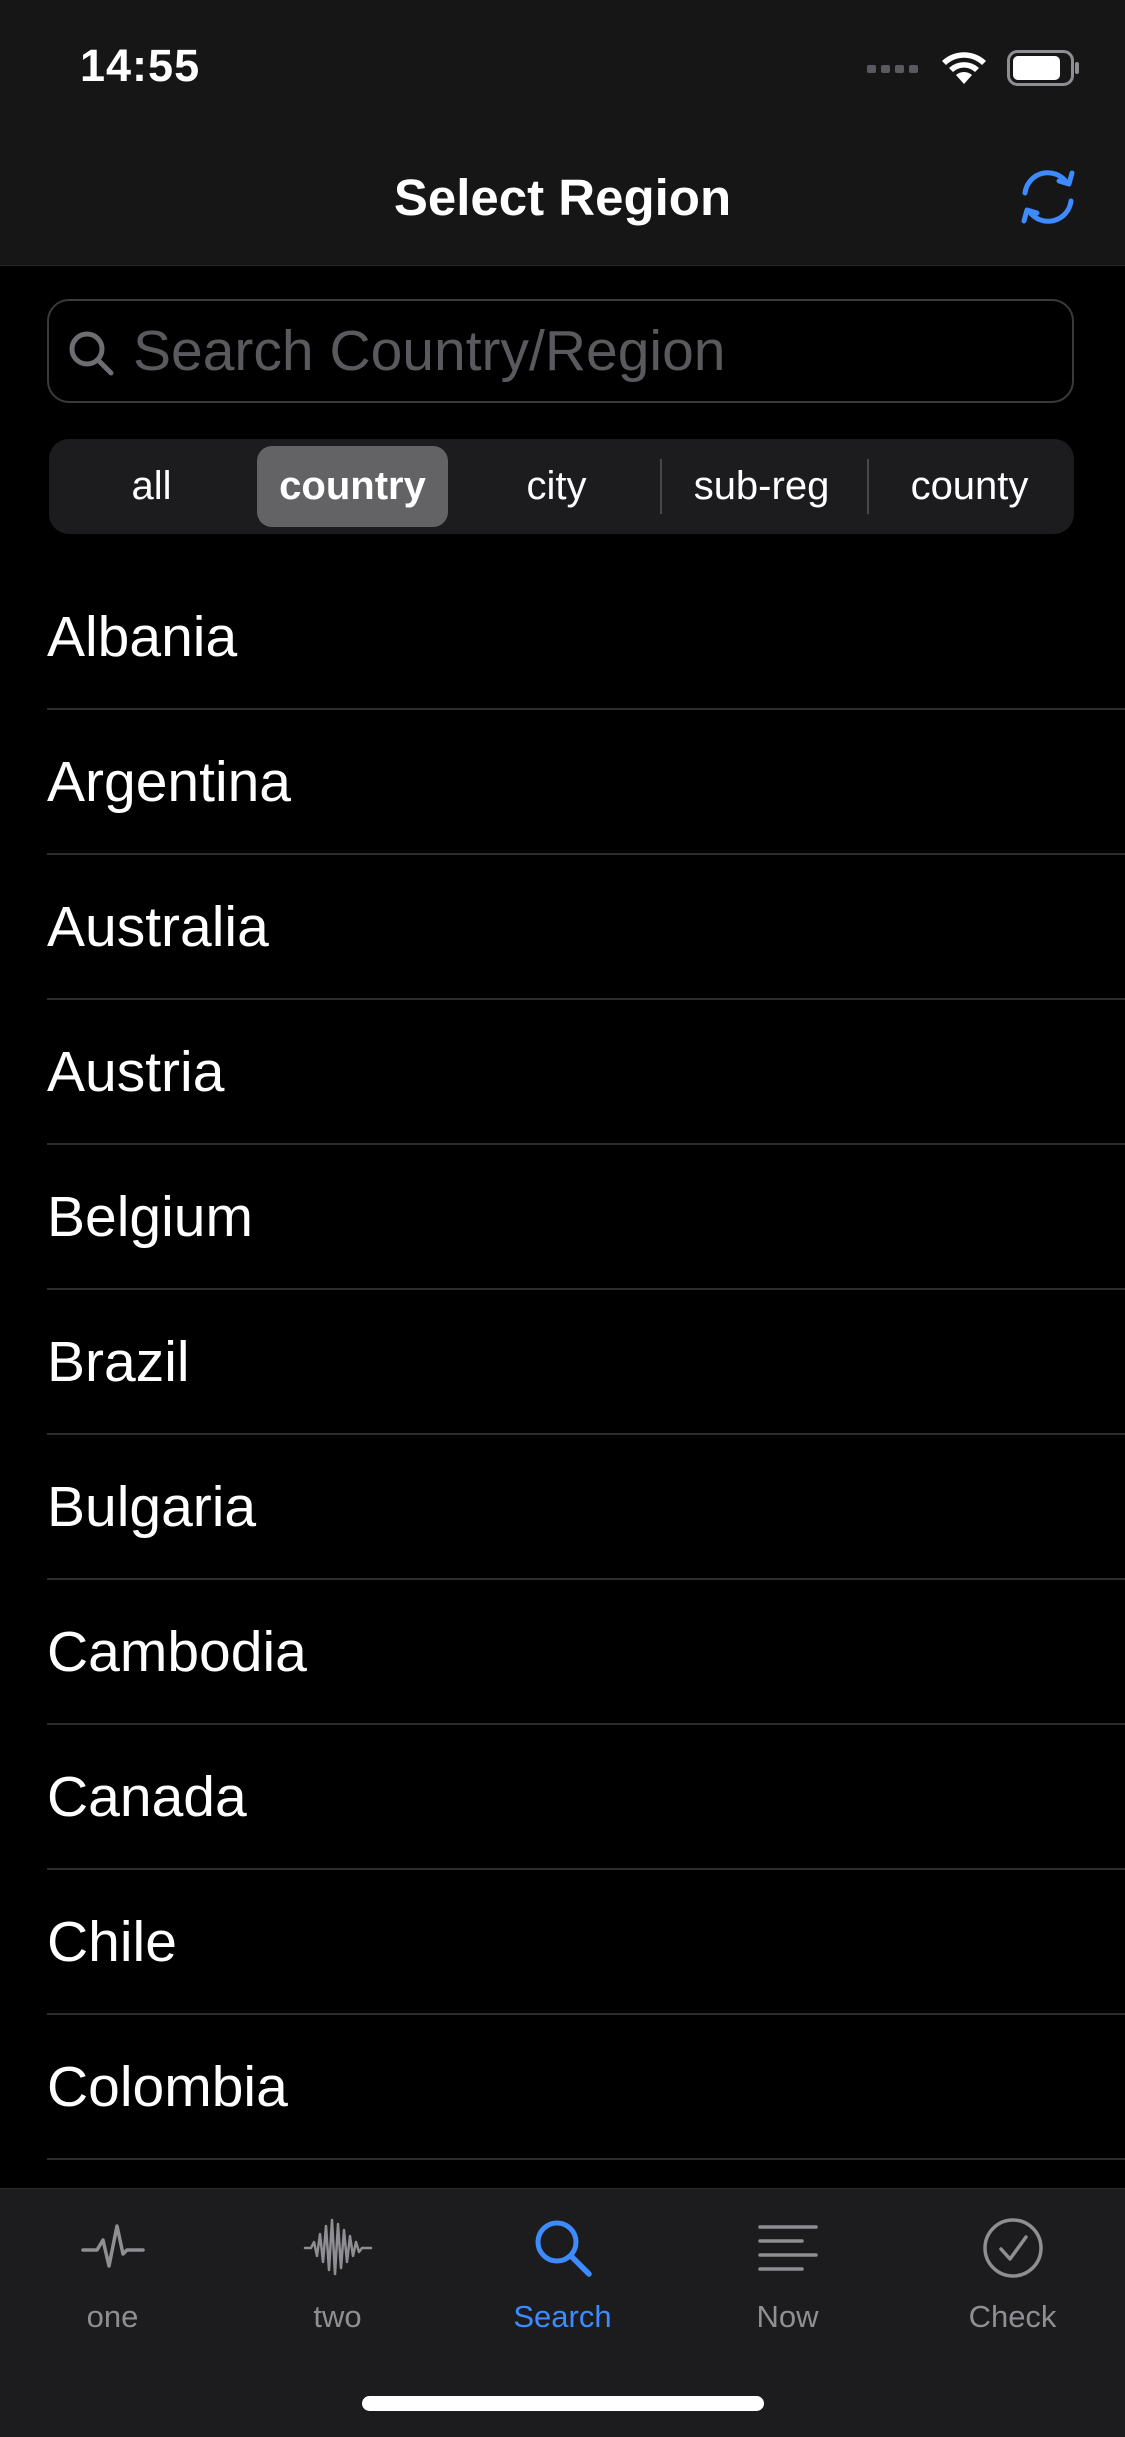 This screenshot has height=2437, width=1125. I want to click on search-input, so click(593, 351).